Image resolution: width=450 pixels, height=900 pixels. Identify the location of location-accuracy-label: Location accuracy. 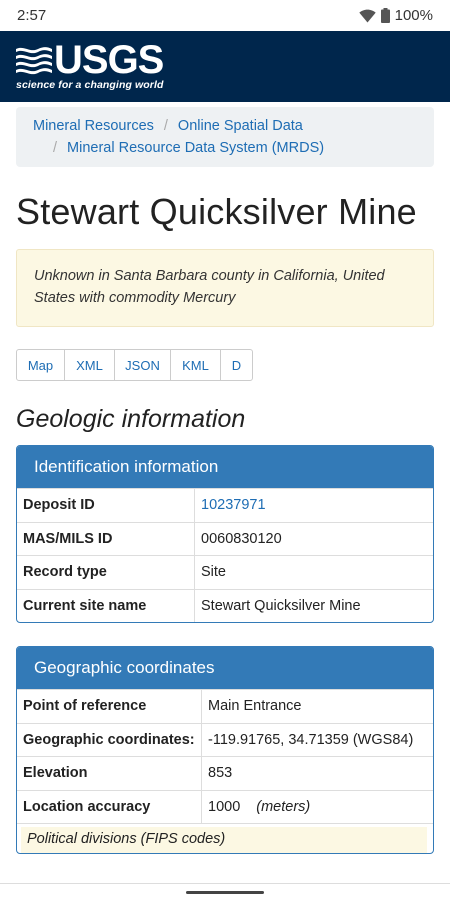
(109, 806).